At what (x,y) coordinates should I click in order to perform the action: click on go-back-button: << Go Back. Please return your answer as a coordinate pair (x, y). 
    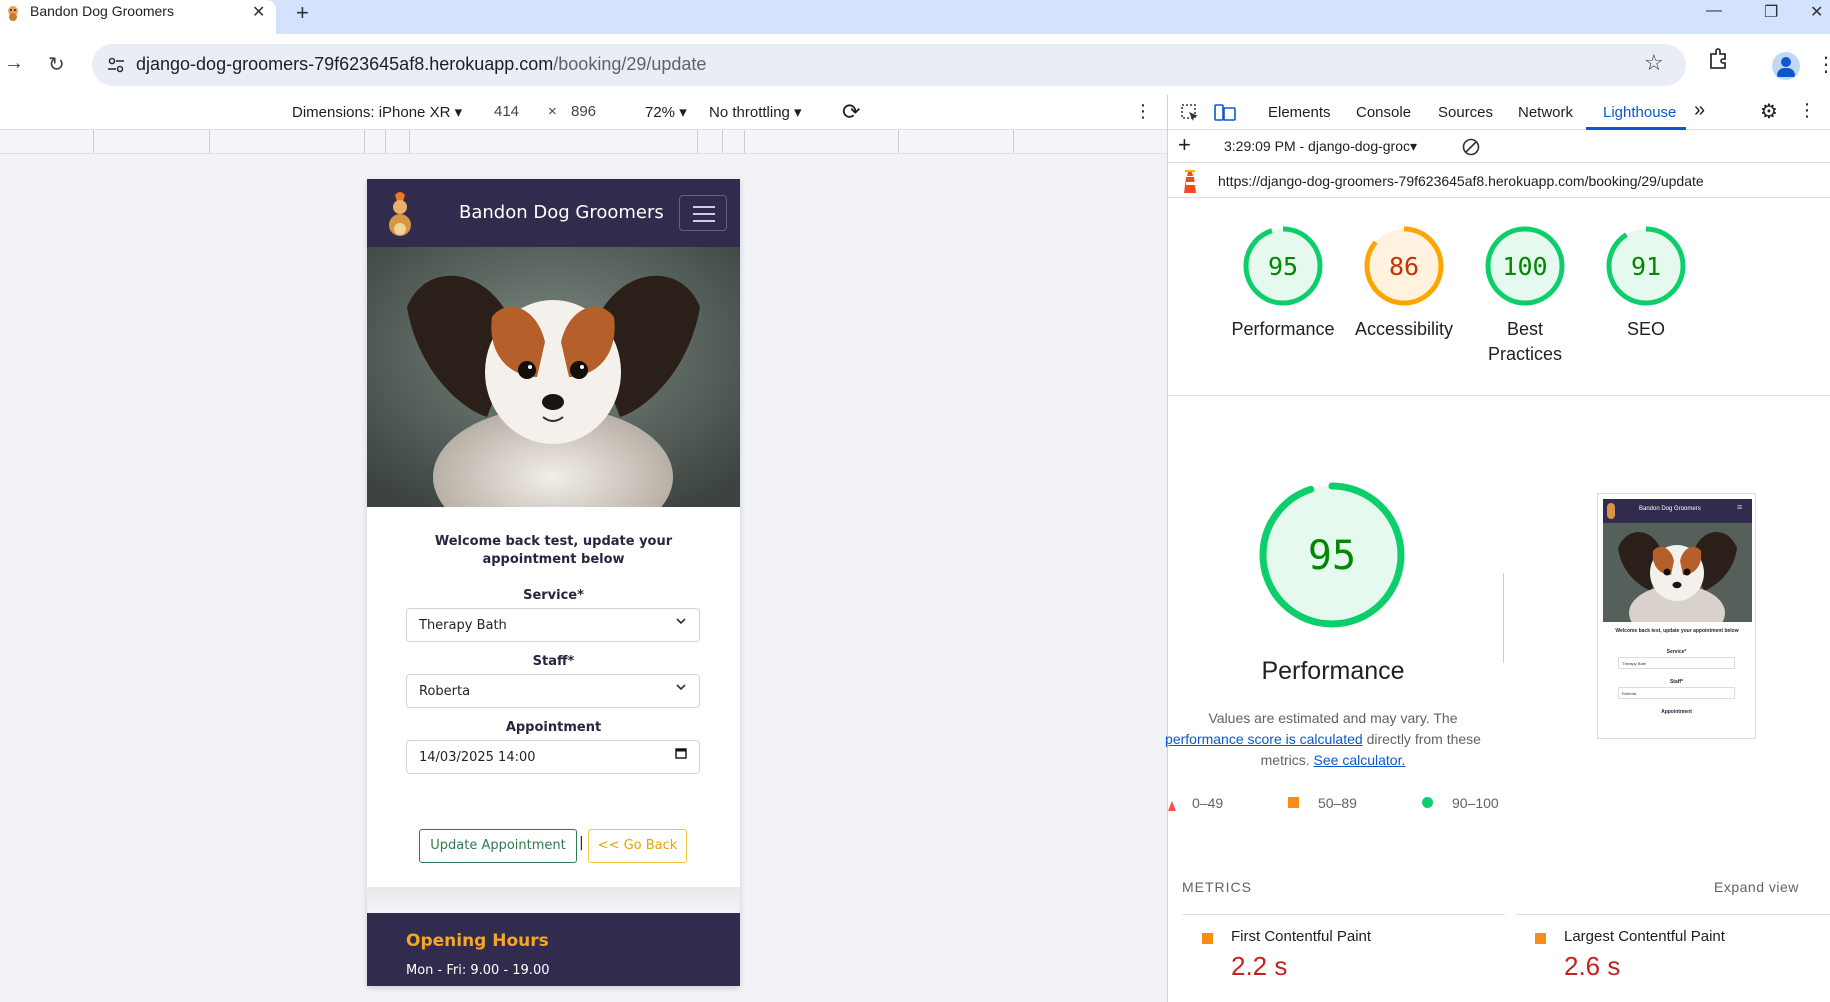
    Looking at the image, I should click on (637, 846).